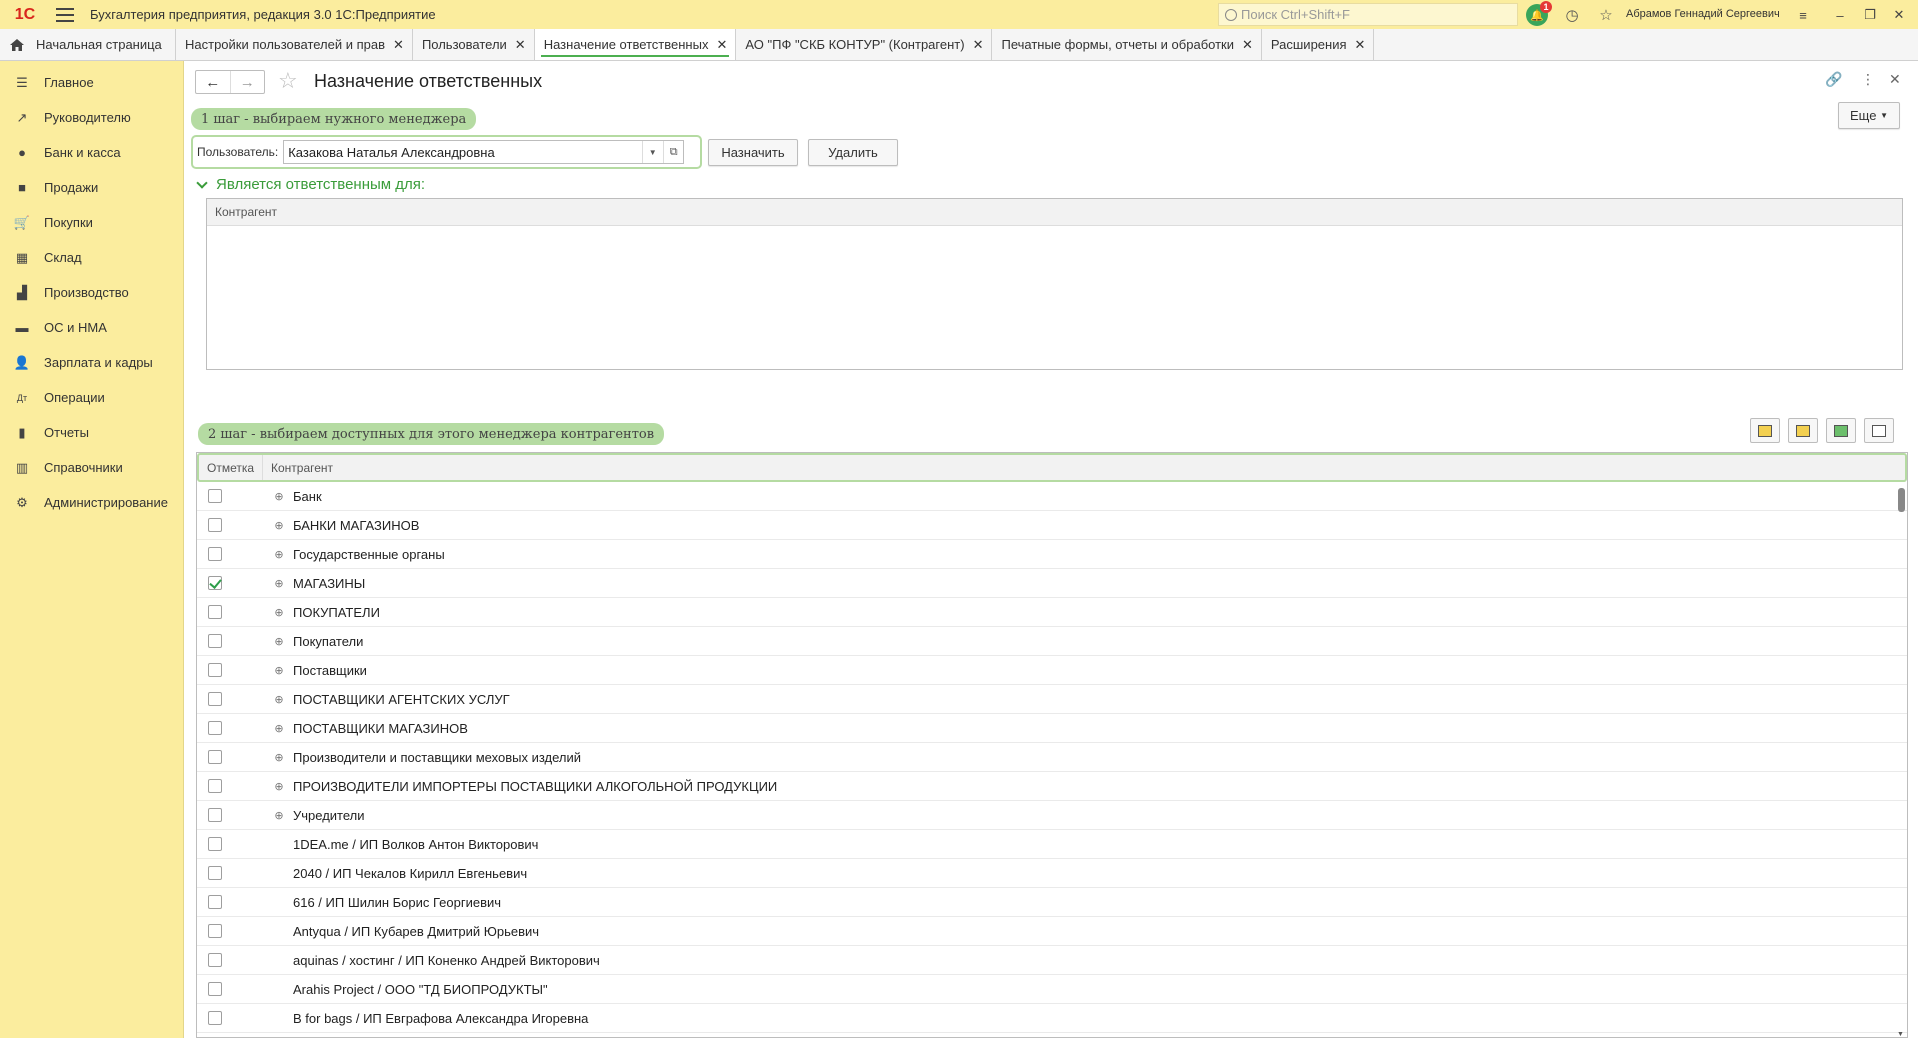  What do you see at coordinates (484, 152) in the screenshot?
I see `user-input: Казакова Наталья Александровна ▼ ⧉` at bounding box center [484, 152].